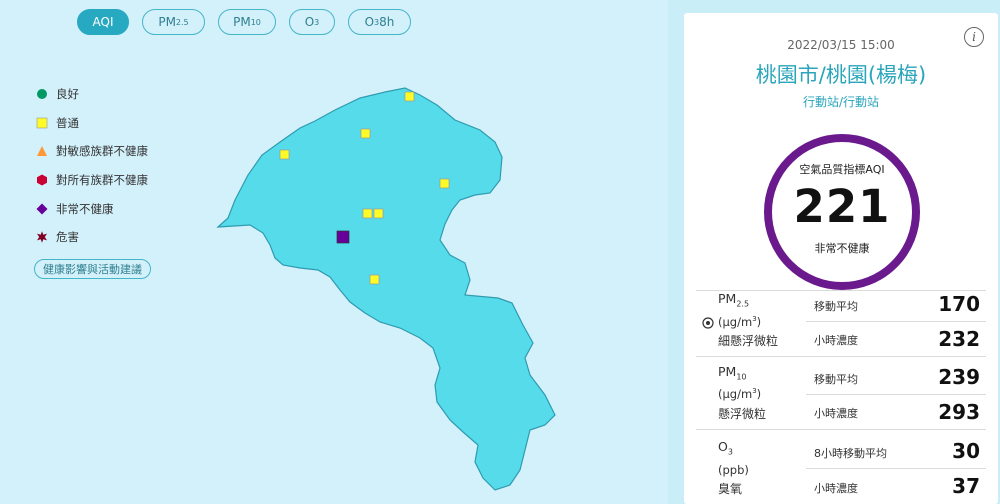 Image resolution: width=1000 pixels, height=504 pixels. Describe the element at coordinates (730, 489) in the screenshot. I see `o3-cn-name: 臭氧` at that location.